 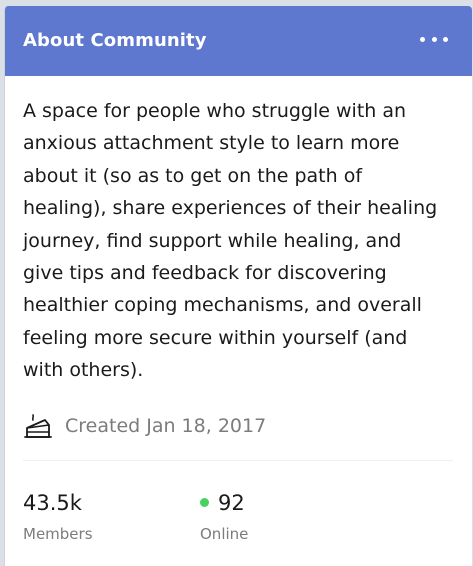 I want to click on online-value-row: 92, so click(x=224, y=503).